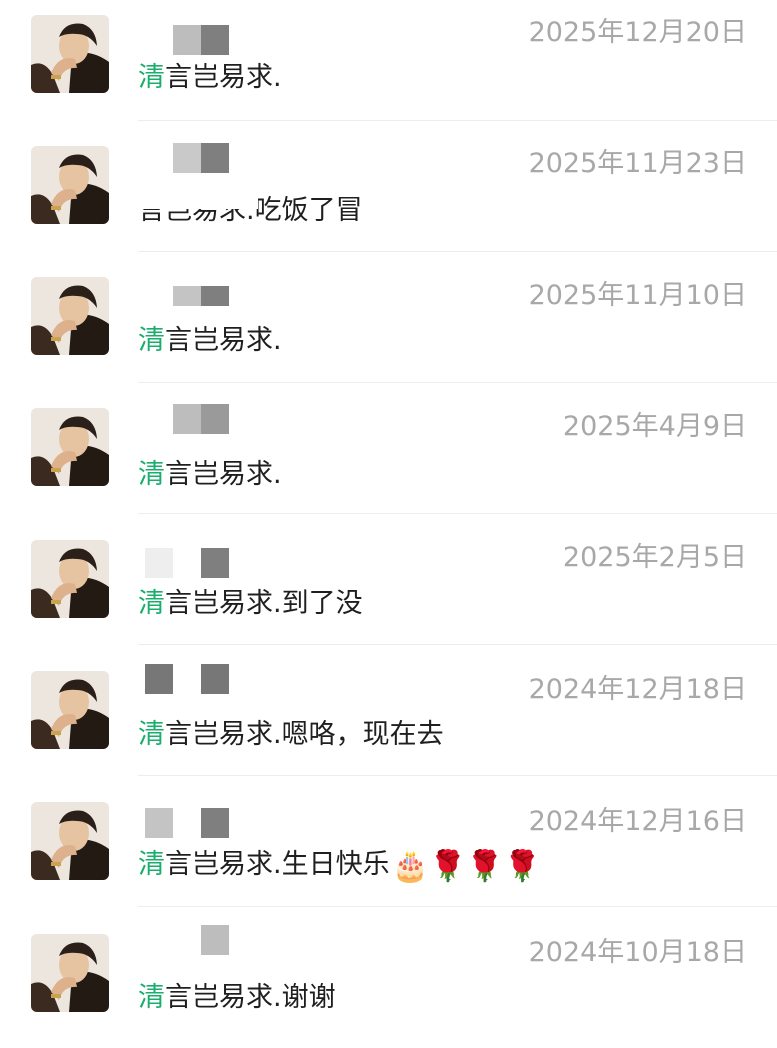  I want to click on message-date: 2025年12月20日, so click(637, 32).